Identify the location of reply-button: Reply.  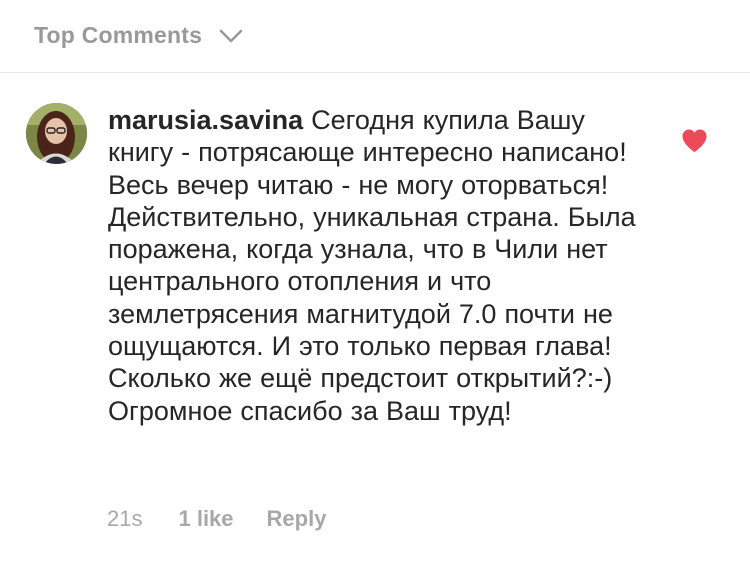
(297, 519).